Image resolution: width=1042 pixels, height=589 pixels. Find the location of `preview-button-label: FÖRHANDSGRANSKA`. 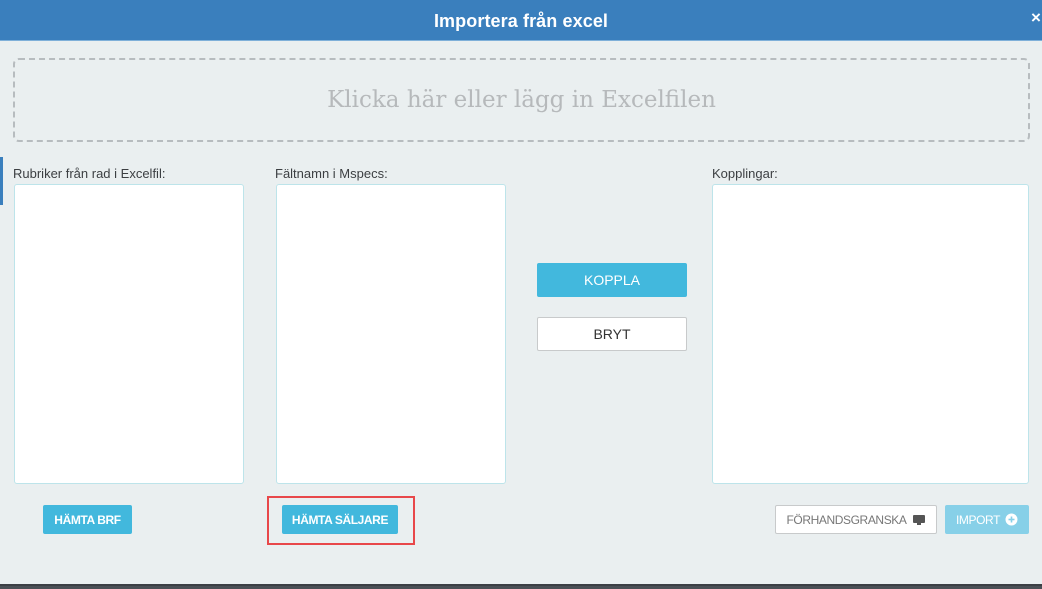

preview-button-label: FÖRHANDSGRANSKA is located at coordinates (846, 519).